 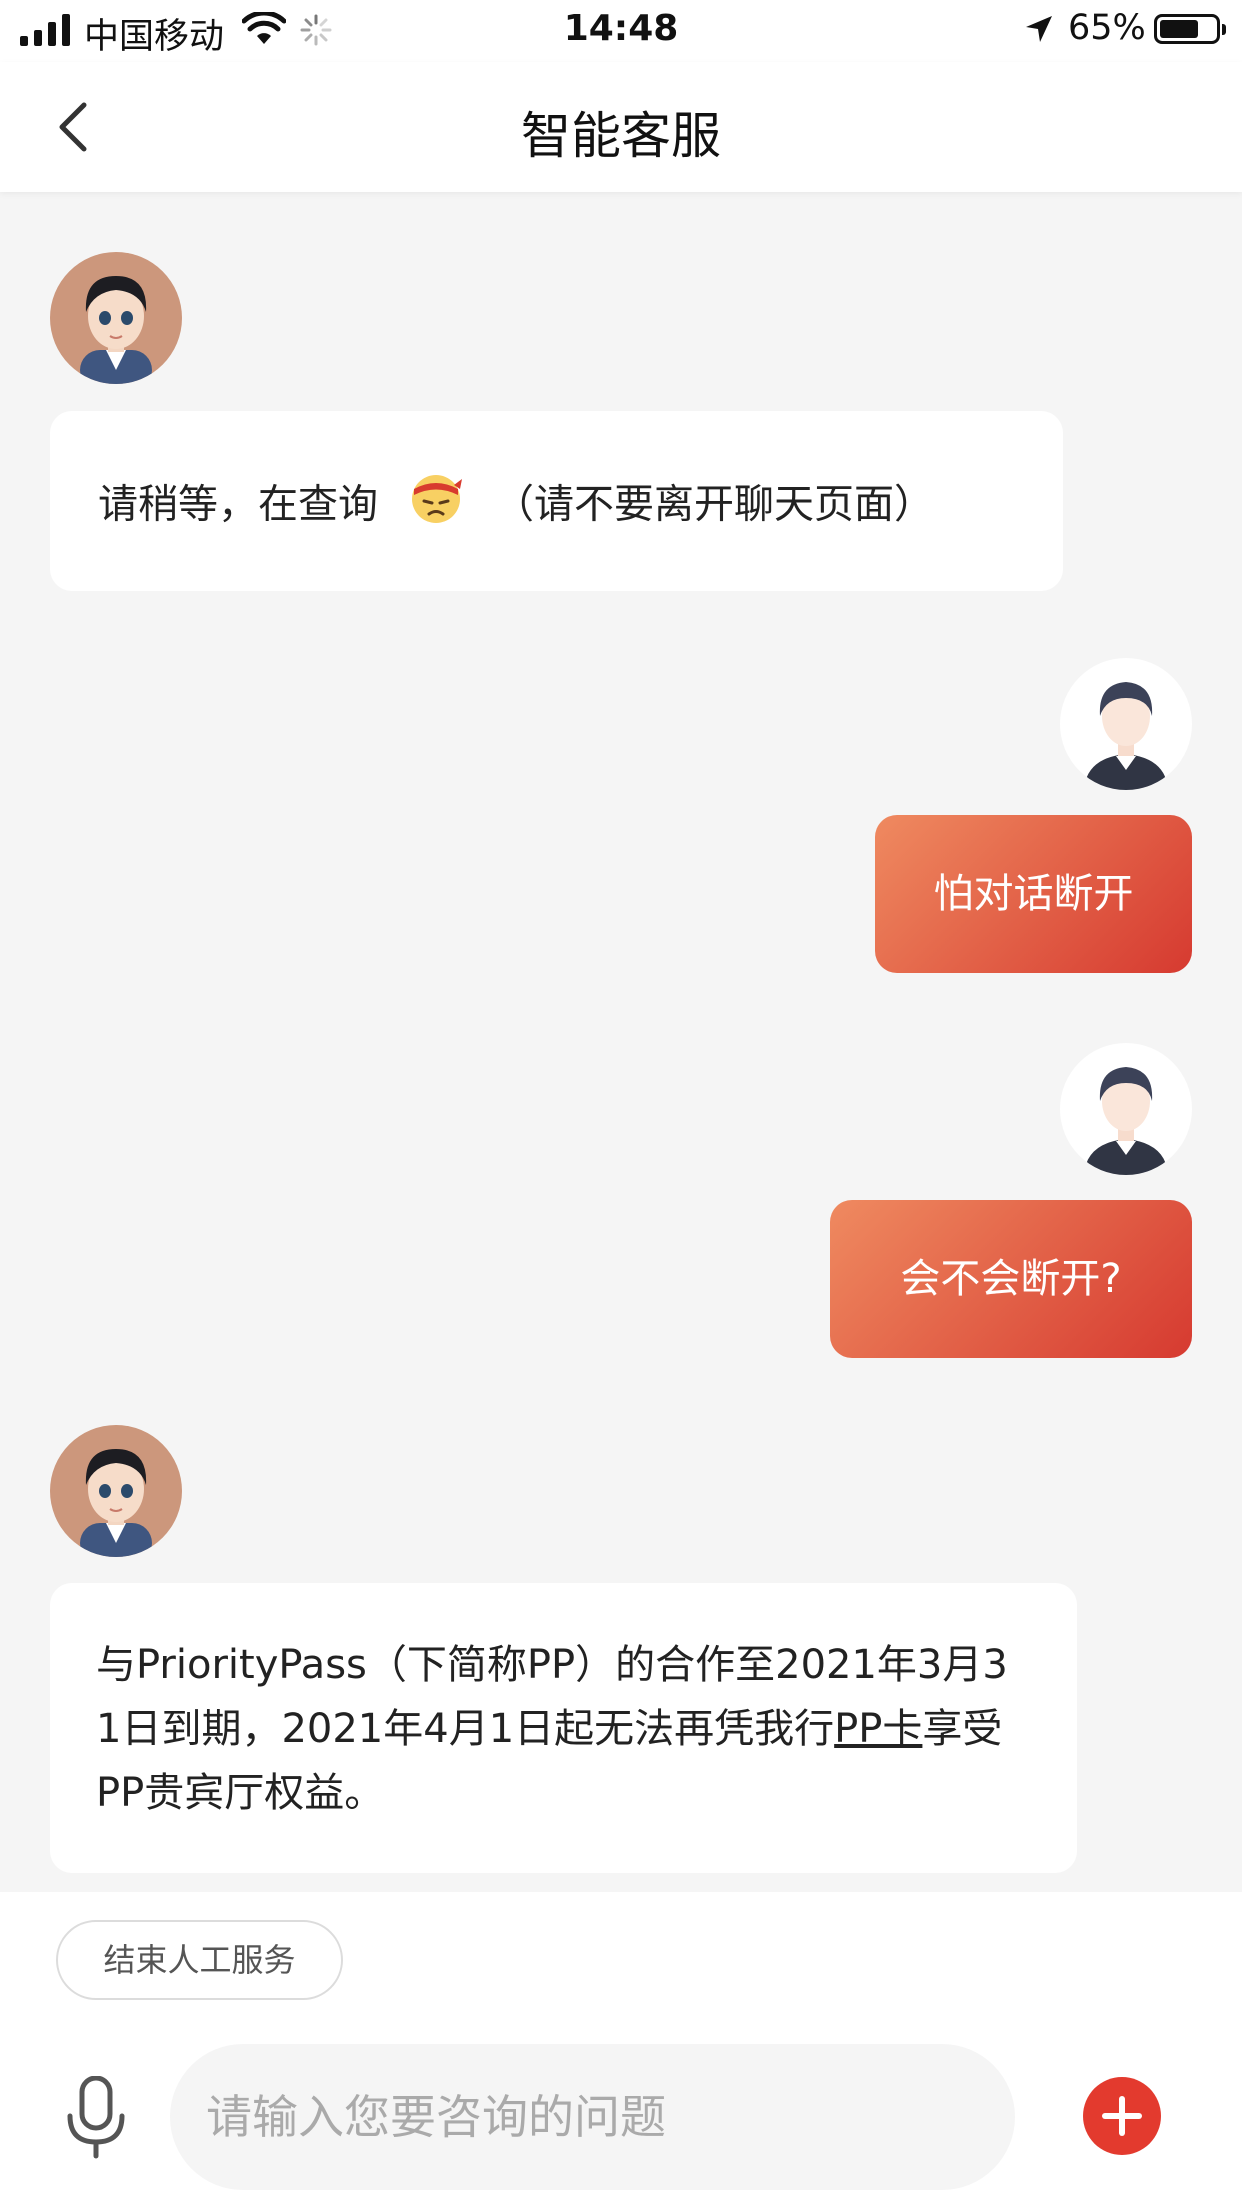 What do you see at coordinates (238, 504) in the screenshot?
I see `message-text: 请稍等，在查询` at bounding box center [238, 504].